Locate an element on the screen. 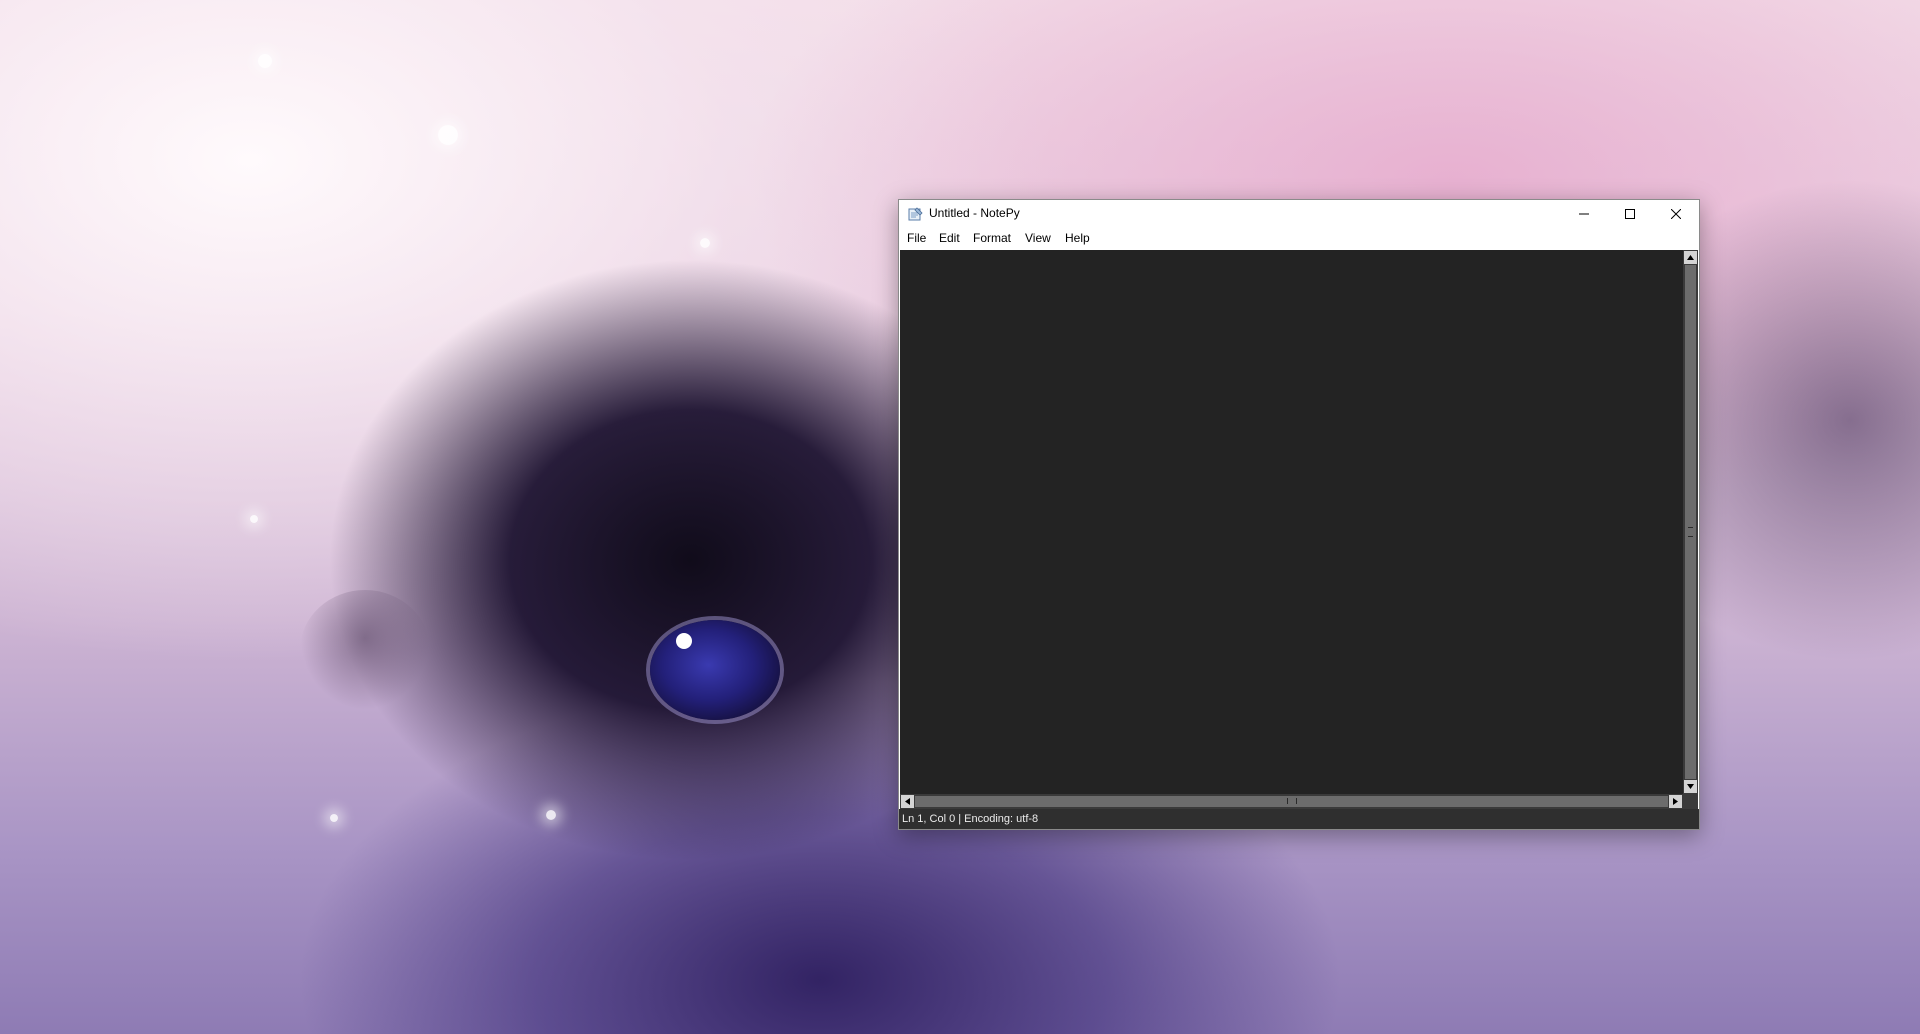 The width and height of the screenshot is (1920, 1034). status-bar: Ln 1, Col 0 | Encoding: utf-8 is located at coordinates (1299, 819).